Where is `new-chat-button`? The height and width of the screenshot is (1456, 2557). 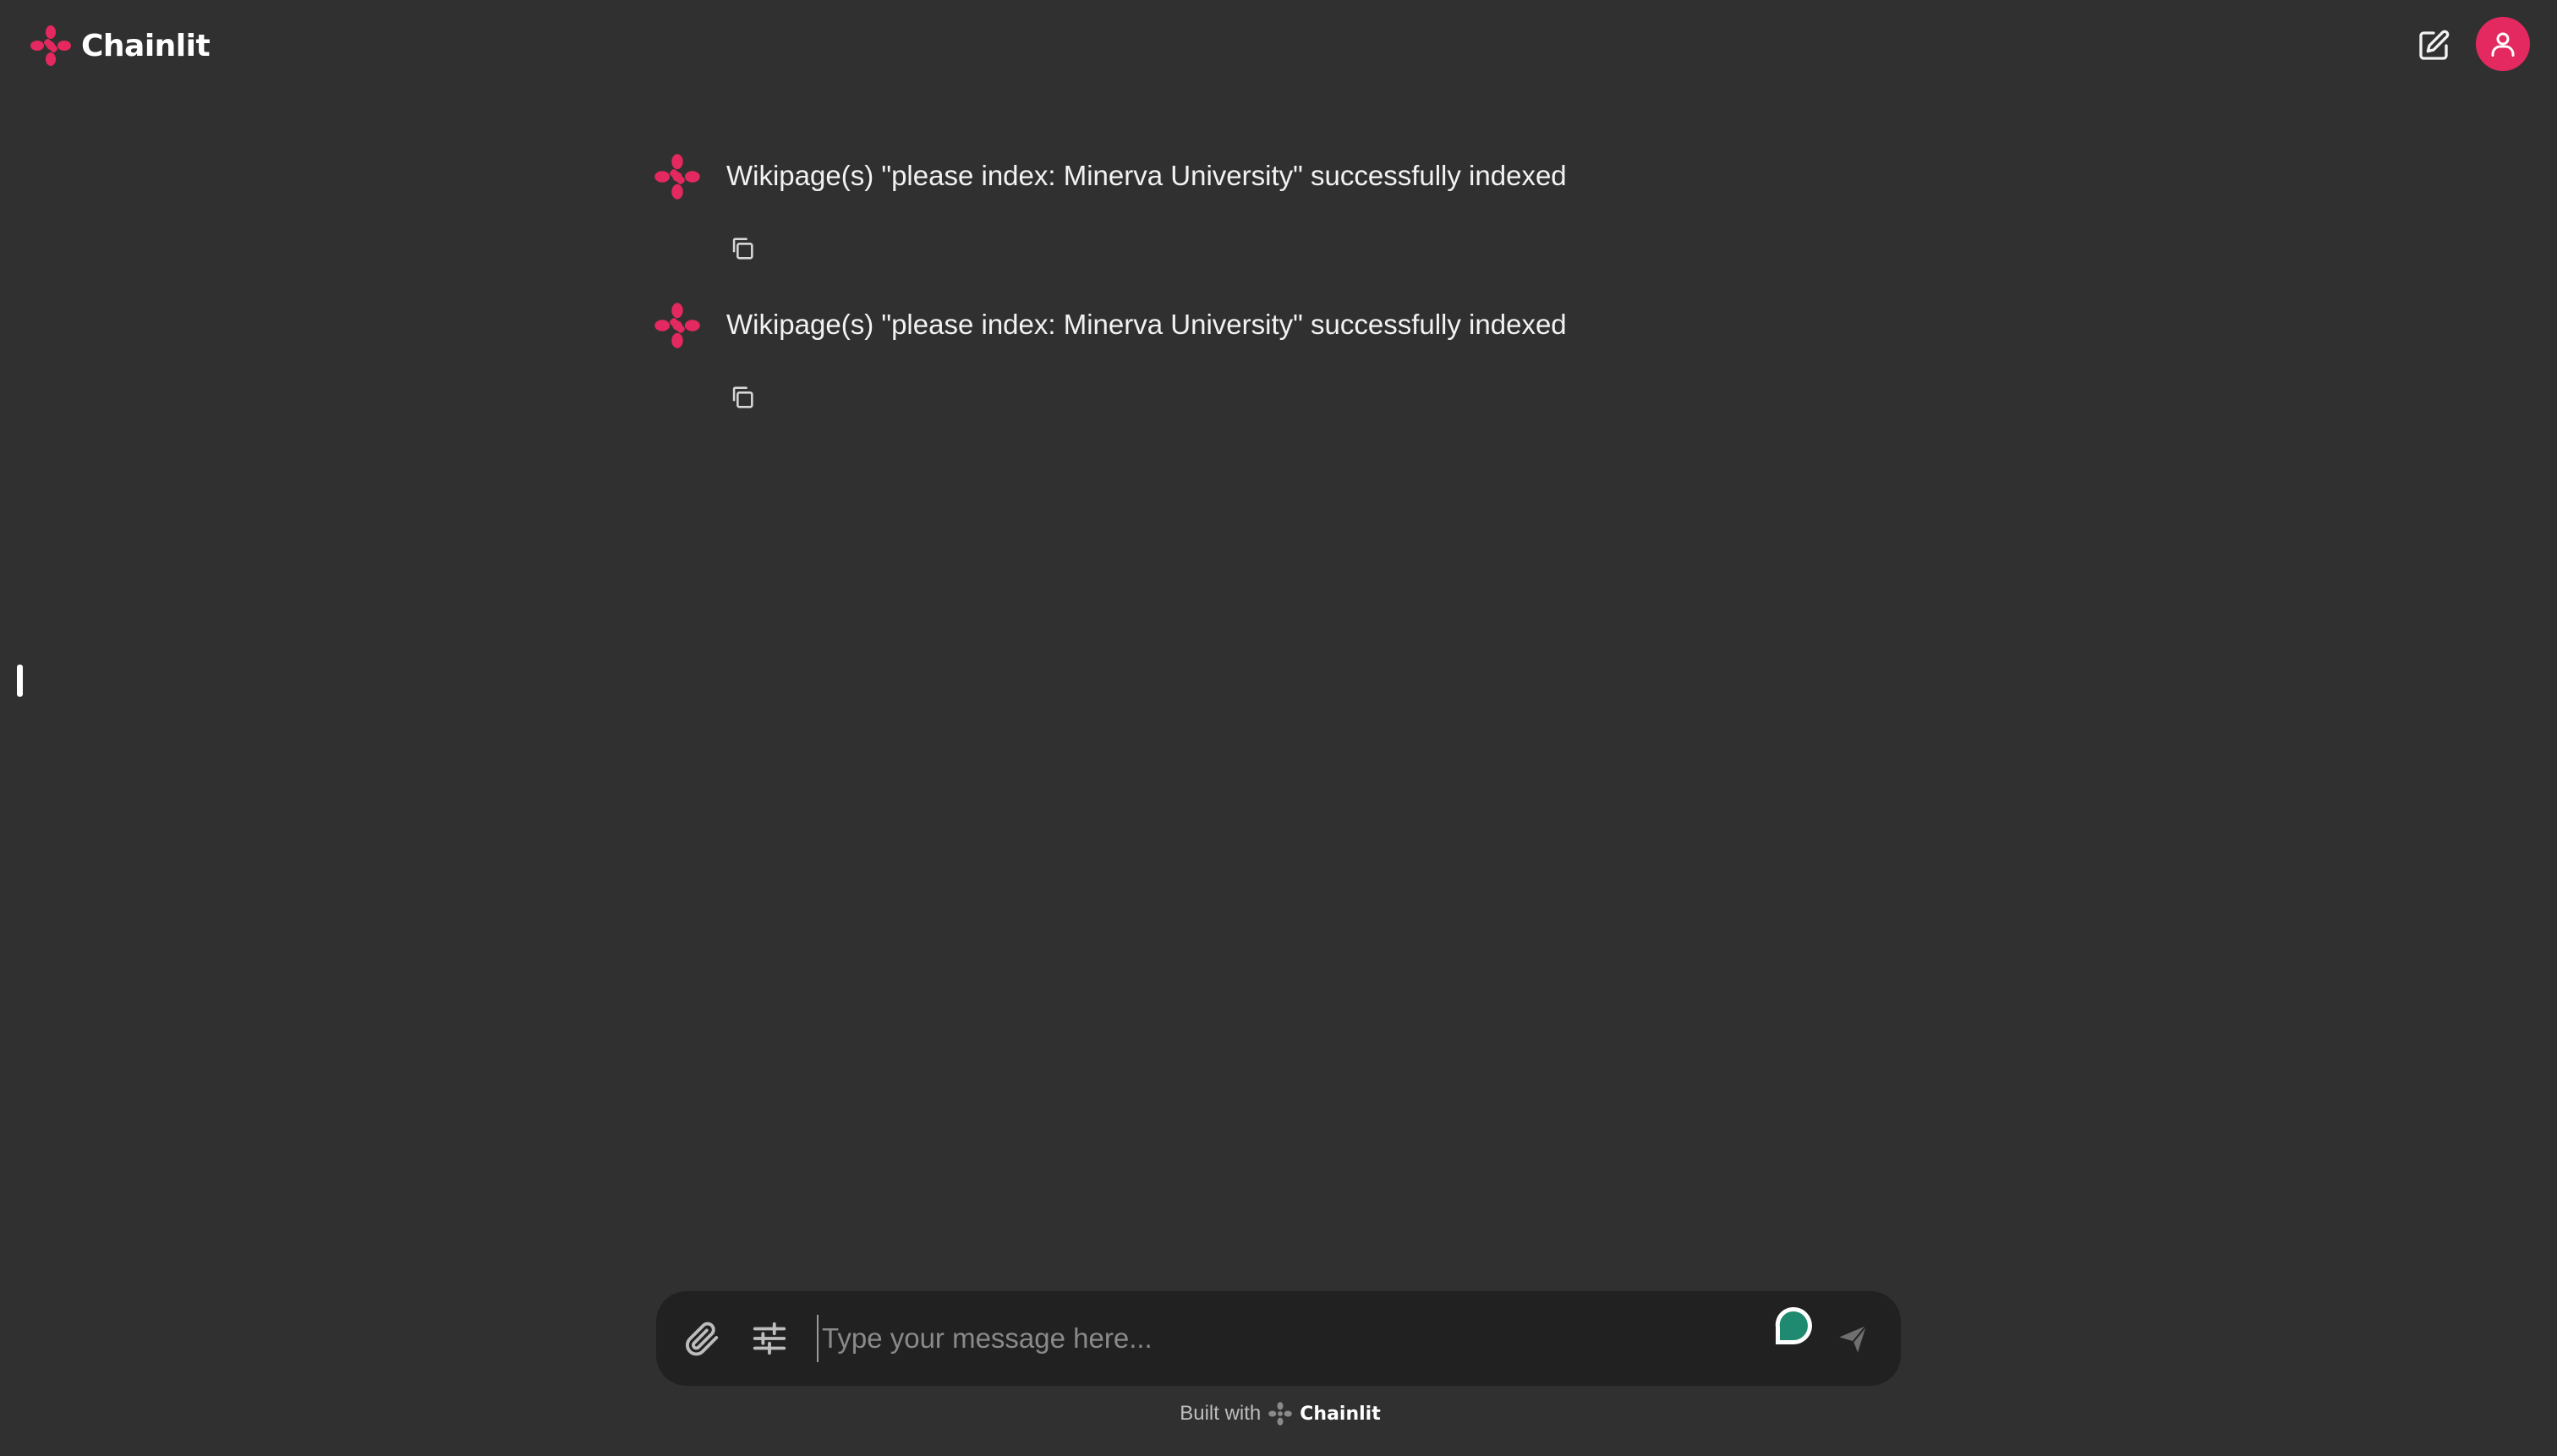
new-chat-button is located at coordinates (2433, 45).